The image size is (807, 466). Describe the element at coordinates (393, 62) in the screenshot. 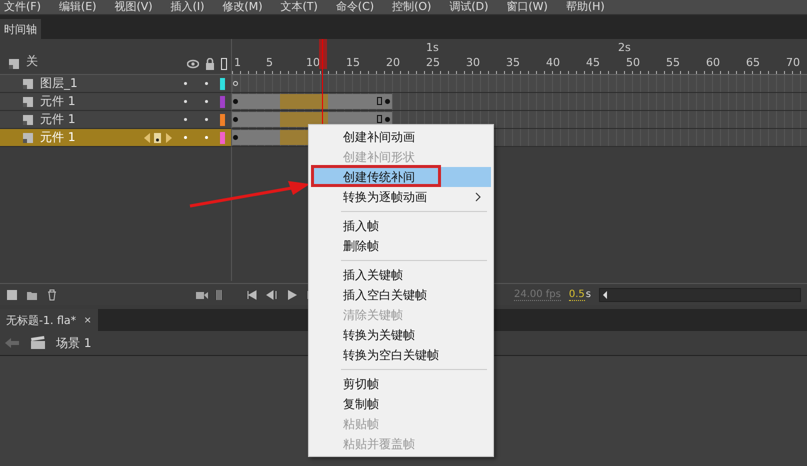

I see `frame-number: 20` at that location.